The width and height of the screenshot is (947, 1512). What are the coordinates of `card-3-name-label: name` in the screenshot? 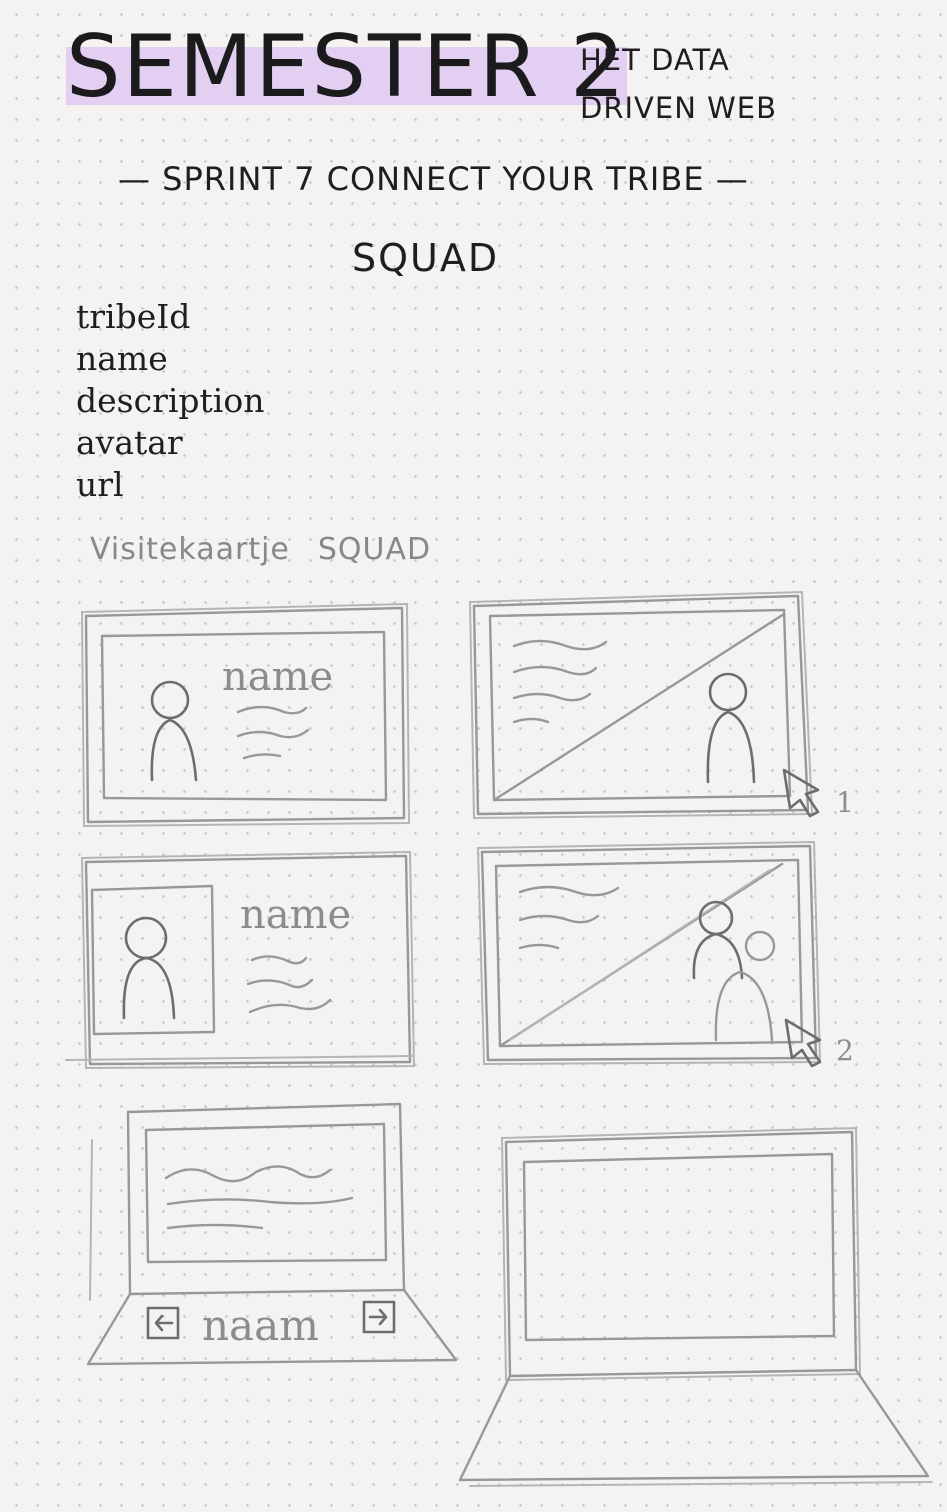 It's located at (295, 915).